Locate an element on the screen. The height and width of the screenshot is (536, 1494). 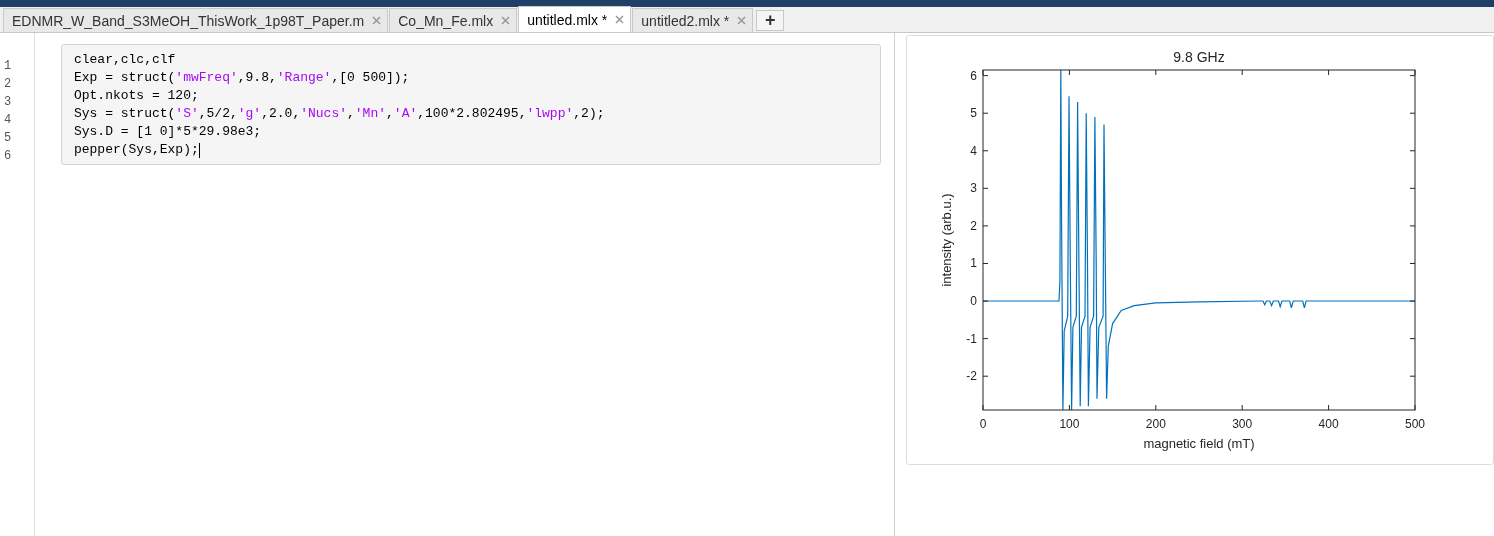
file-tab: EDNMR_W_Band_S3MeOH_ThisWork_1p98T_Paper.m is located at coordinates (196, 20).